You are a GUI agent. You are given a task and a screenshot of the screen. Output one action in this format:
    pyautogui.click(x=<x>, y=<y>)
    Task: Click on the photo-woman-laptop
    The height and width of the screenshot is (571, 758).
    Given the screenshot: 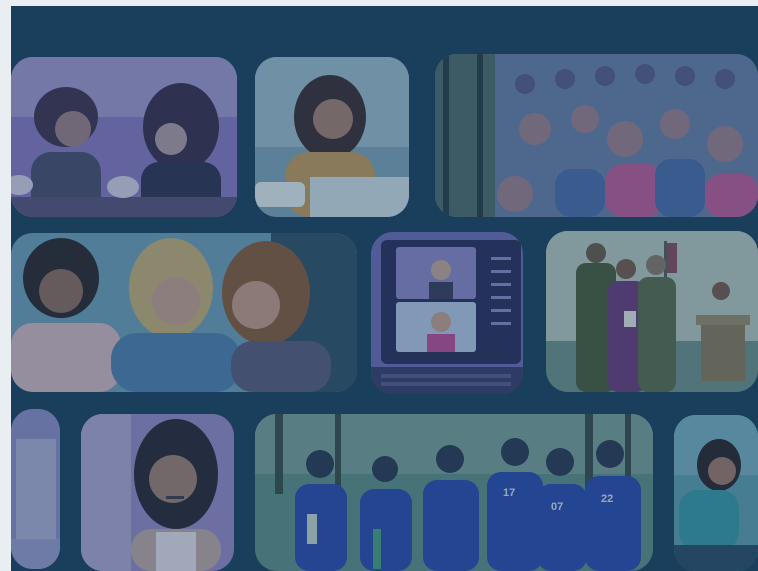 What is the action you would take?
    pyautogui.click(x=332, y=137)
    